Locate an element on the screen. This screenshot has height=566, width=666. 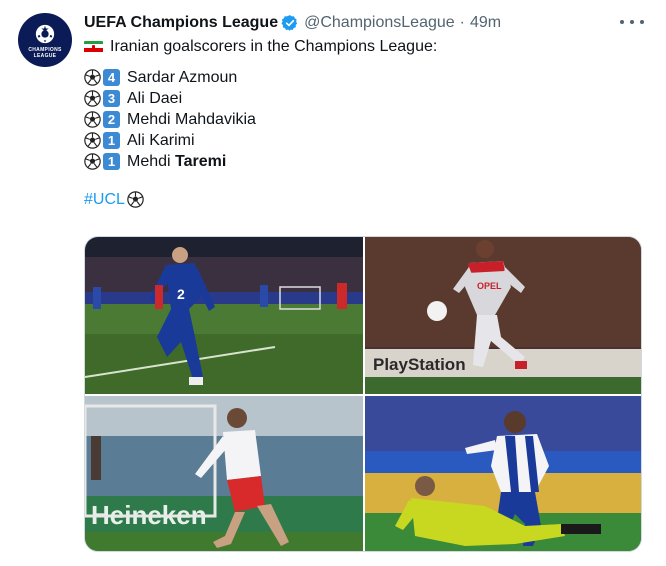
photo-mahdavikia-image: Heineken is located at coordinates (224, 473).